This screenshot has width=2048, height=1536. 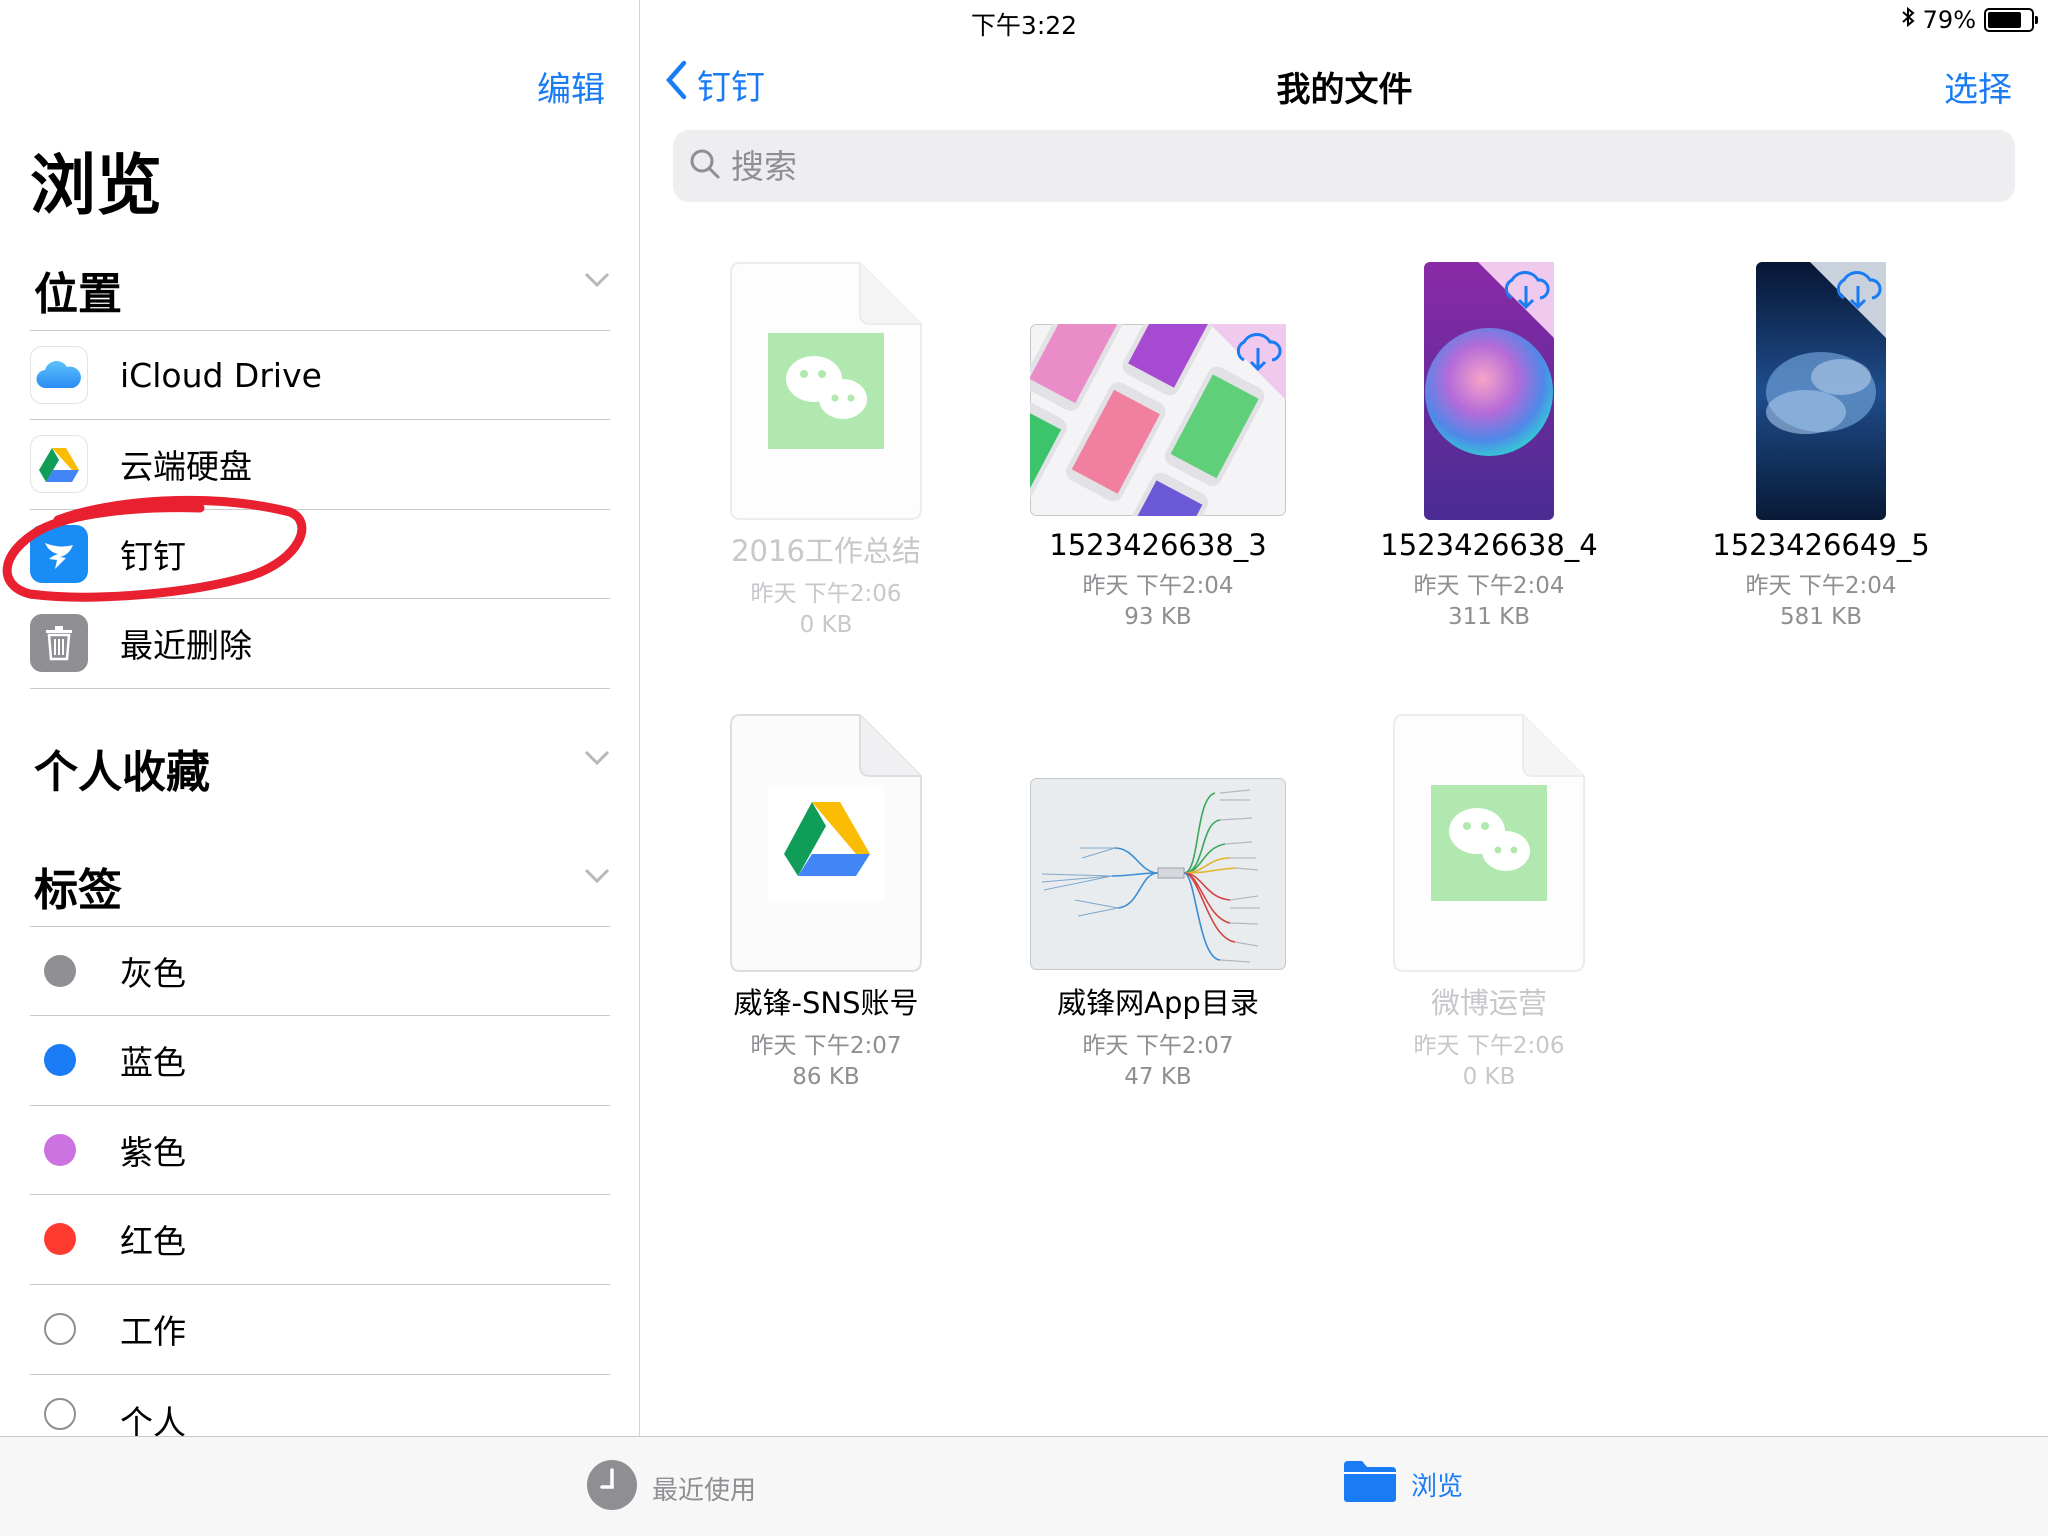 I want to click on file-item: 1523426638_3 昨天 下午2:04 93 KB, so click(x=1158, y=444).